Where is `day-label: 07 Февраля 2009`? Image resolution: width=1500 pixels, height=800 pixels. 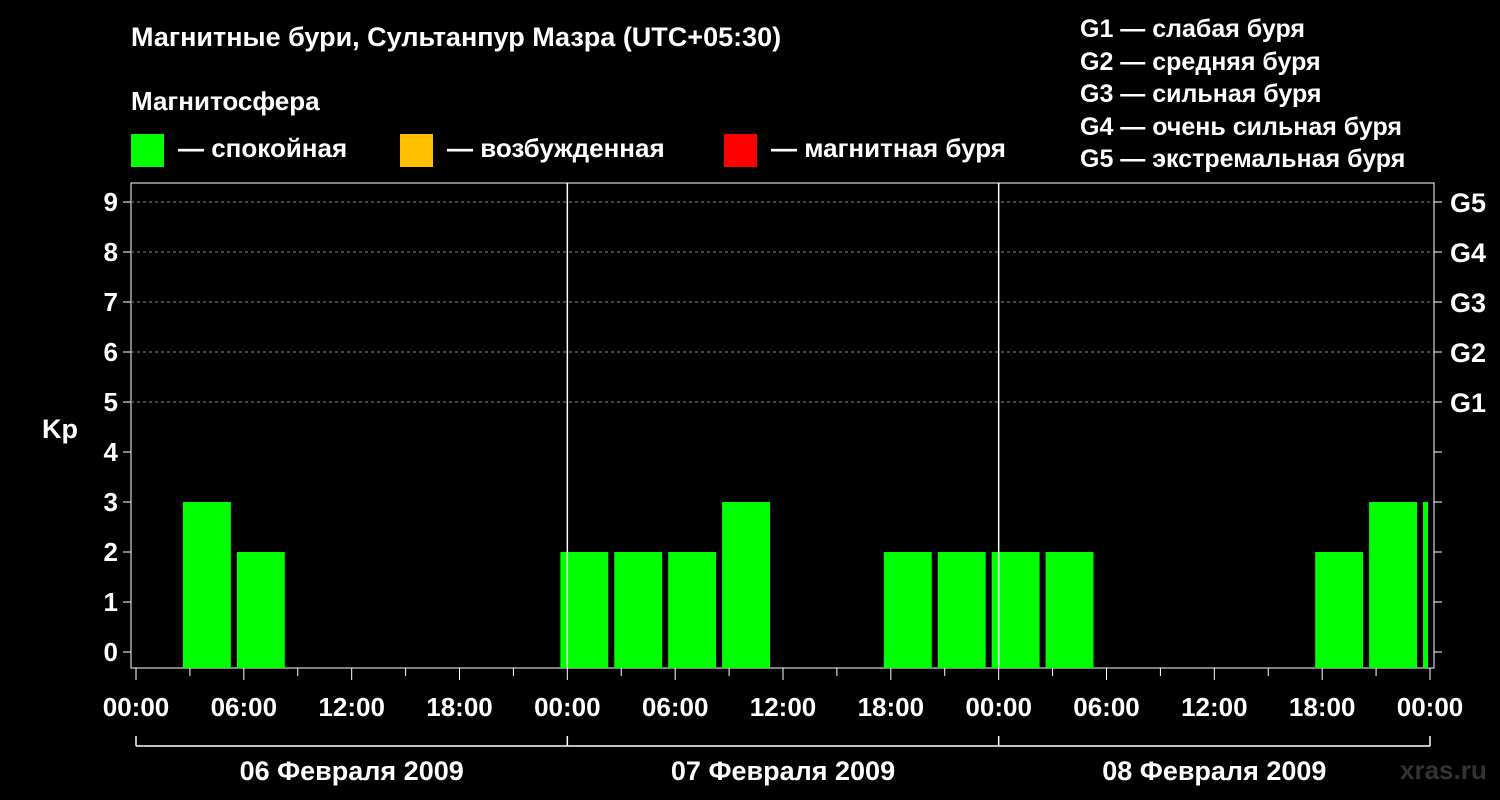
day-label: 07 Февраля 2009 is located at coordinates (783, 771).